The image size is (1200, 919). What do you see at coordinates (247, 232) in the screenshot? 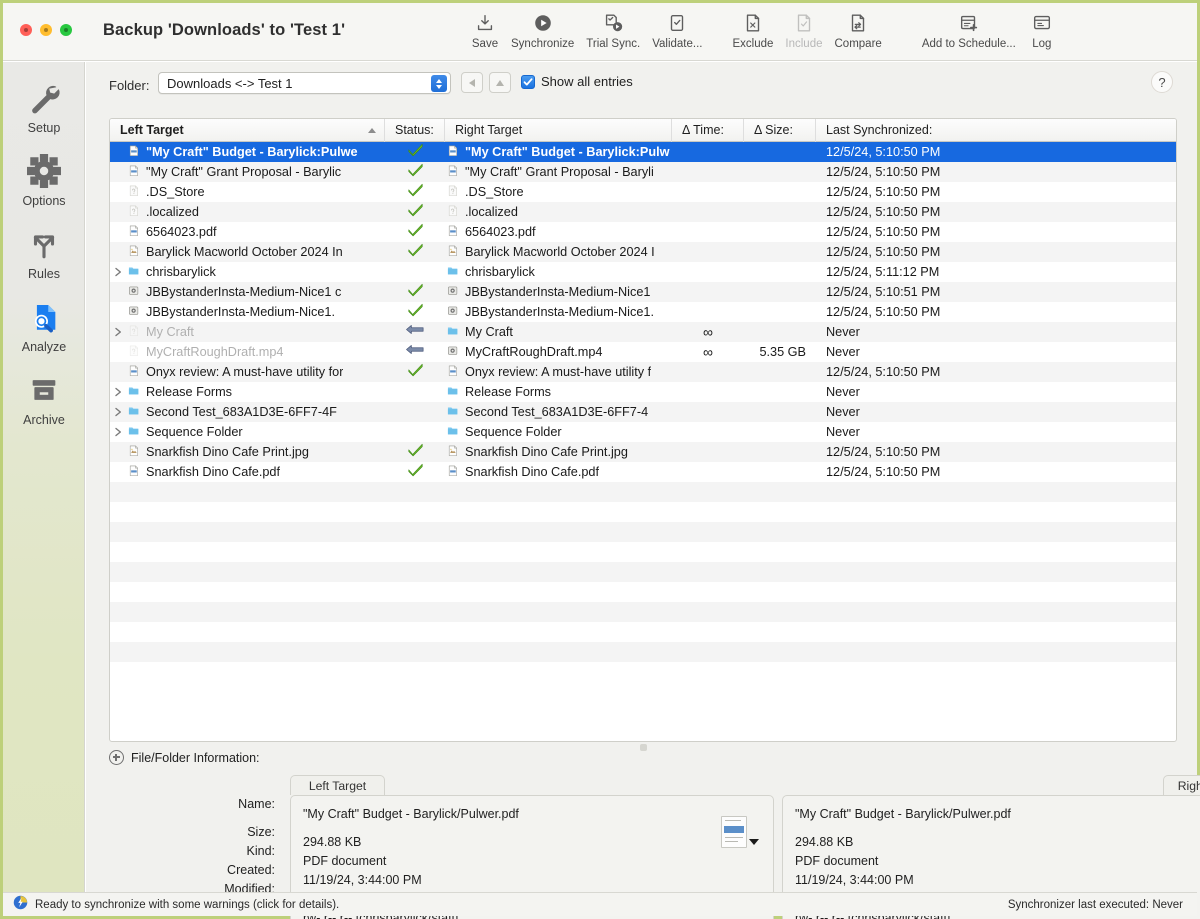
I see `cell-left-target: 6564023.pdf` at bounding box center [247, 232].